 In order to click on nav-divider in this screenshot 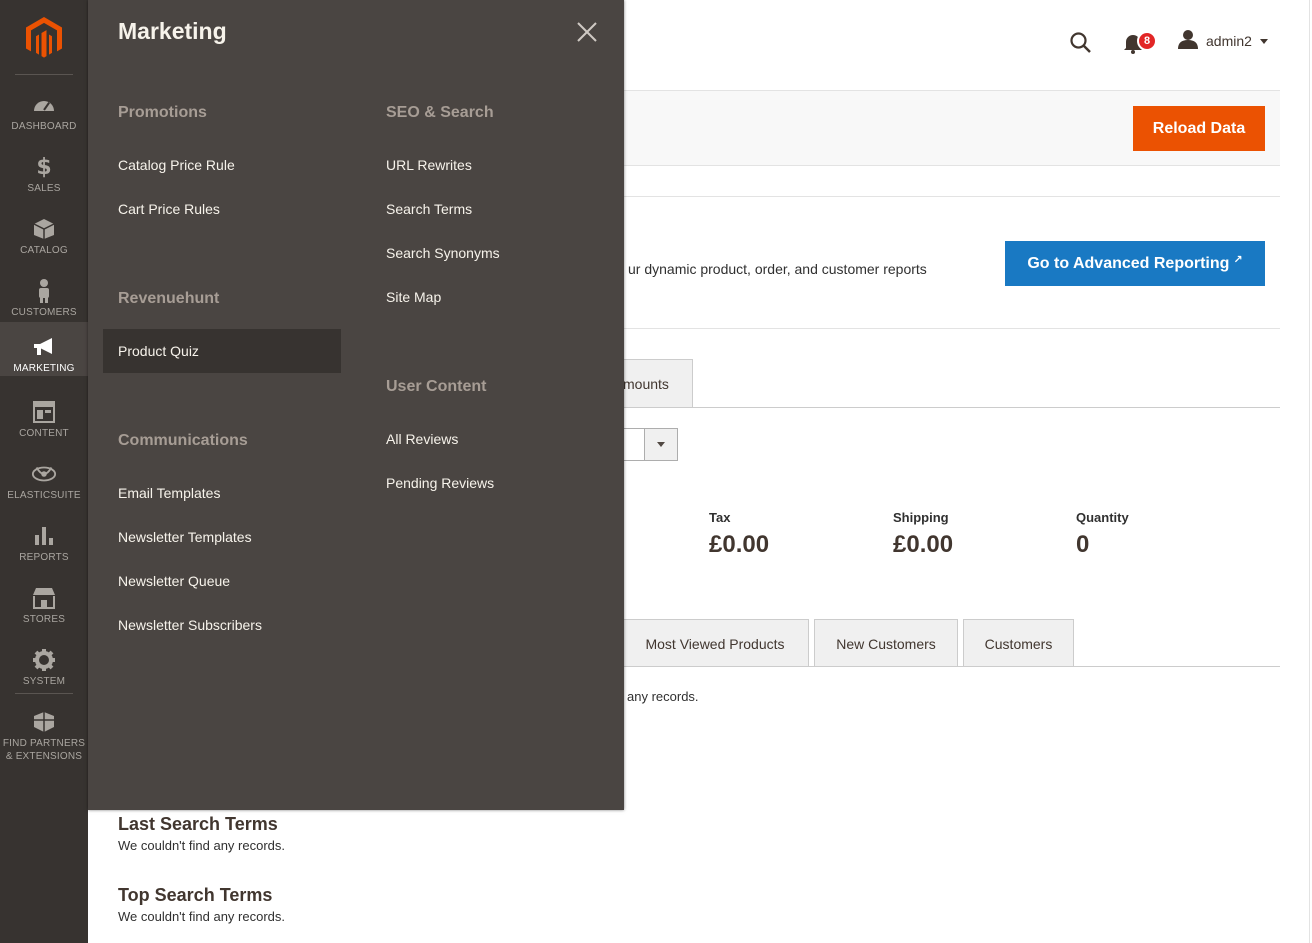, I will do `click(44, 693)`.